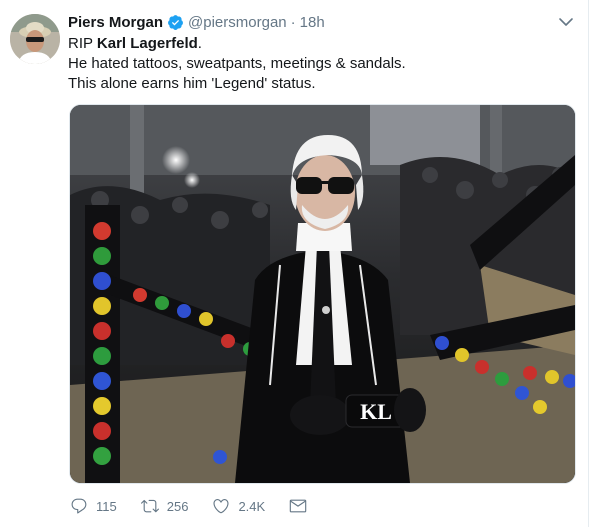  I want to click on text-suffix: ., so click(199, 43).